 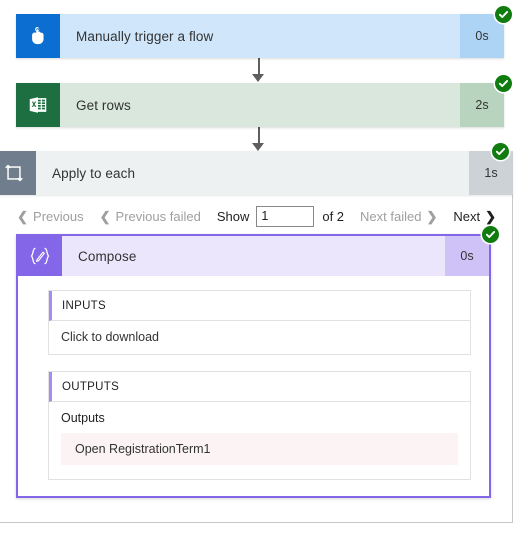 What do you see at coordinates (83, 418) in the screenshot?
I see `outputs-field-label: Outputs` at bounding box center [83, 418].